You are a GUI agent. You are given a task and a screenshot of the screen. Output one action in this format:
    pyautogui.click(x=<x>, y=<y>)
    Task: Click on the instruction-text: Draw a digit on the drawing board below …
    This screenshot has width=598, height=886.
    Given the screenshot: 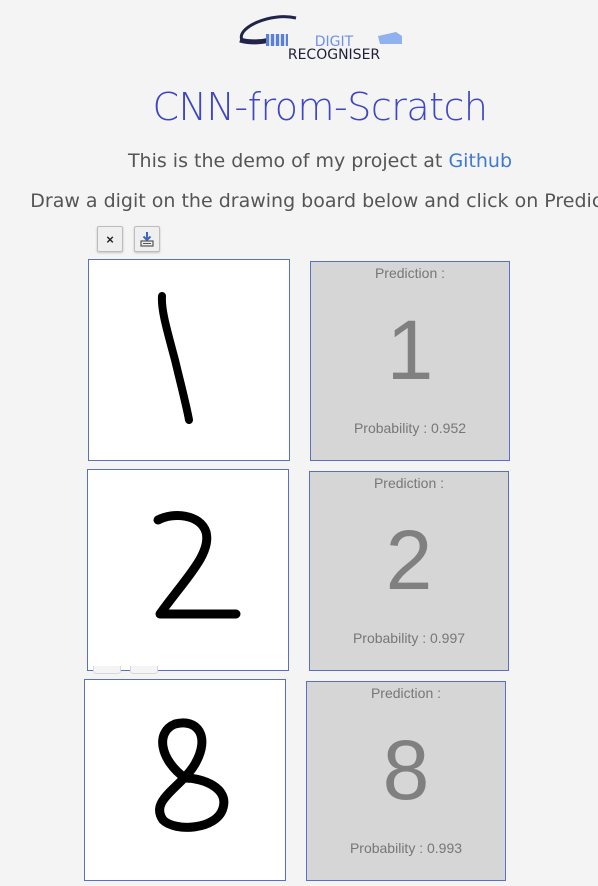 What is the action you would take?
    pyautogui.click(x=314, y=201)
    